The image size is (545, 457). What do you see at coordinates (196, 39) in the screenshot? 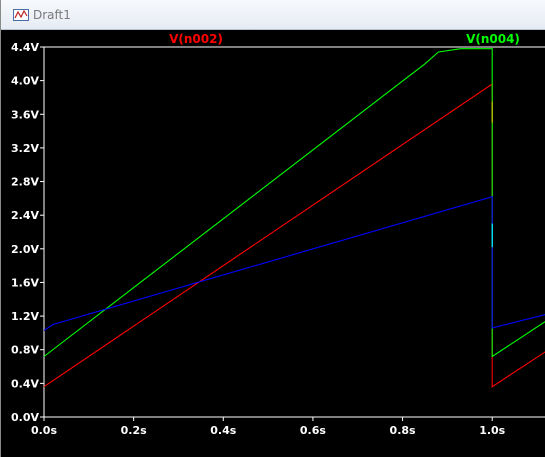
I see `legend-label-0: V(n002)` at bounding box center [196, 39].